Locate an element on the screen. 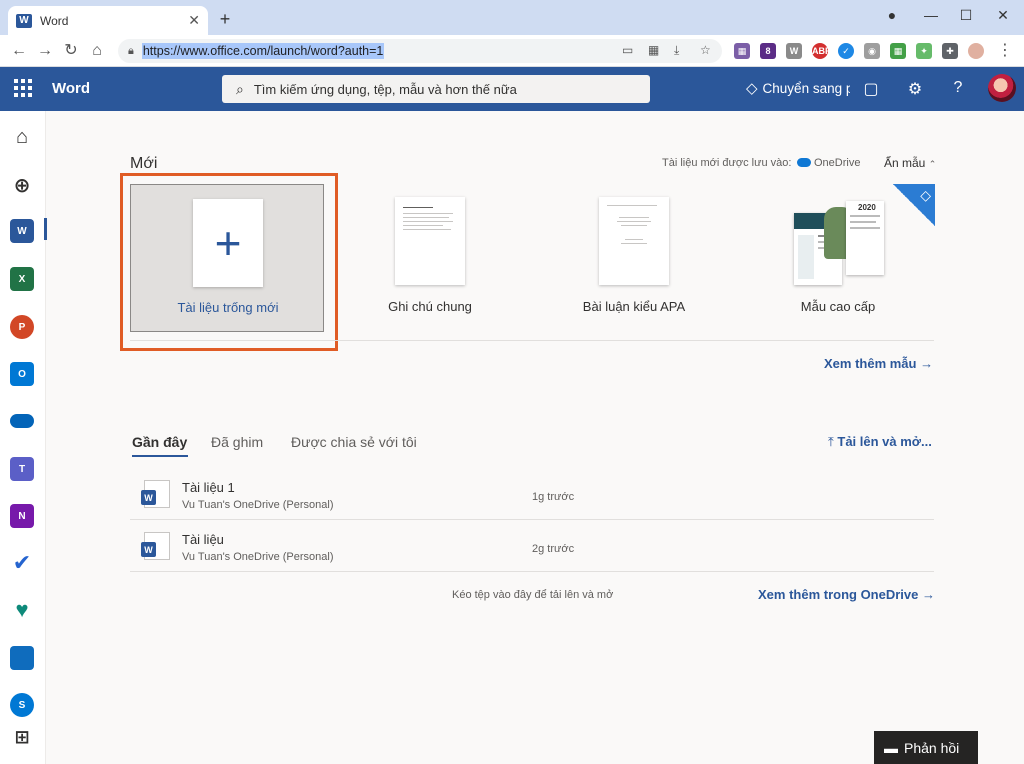 This screenshot has width=1024, height=764. app-name: Word is located at coordinates (71, 88).